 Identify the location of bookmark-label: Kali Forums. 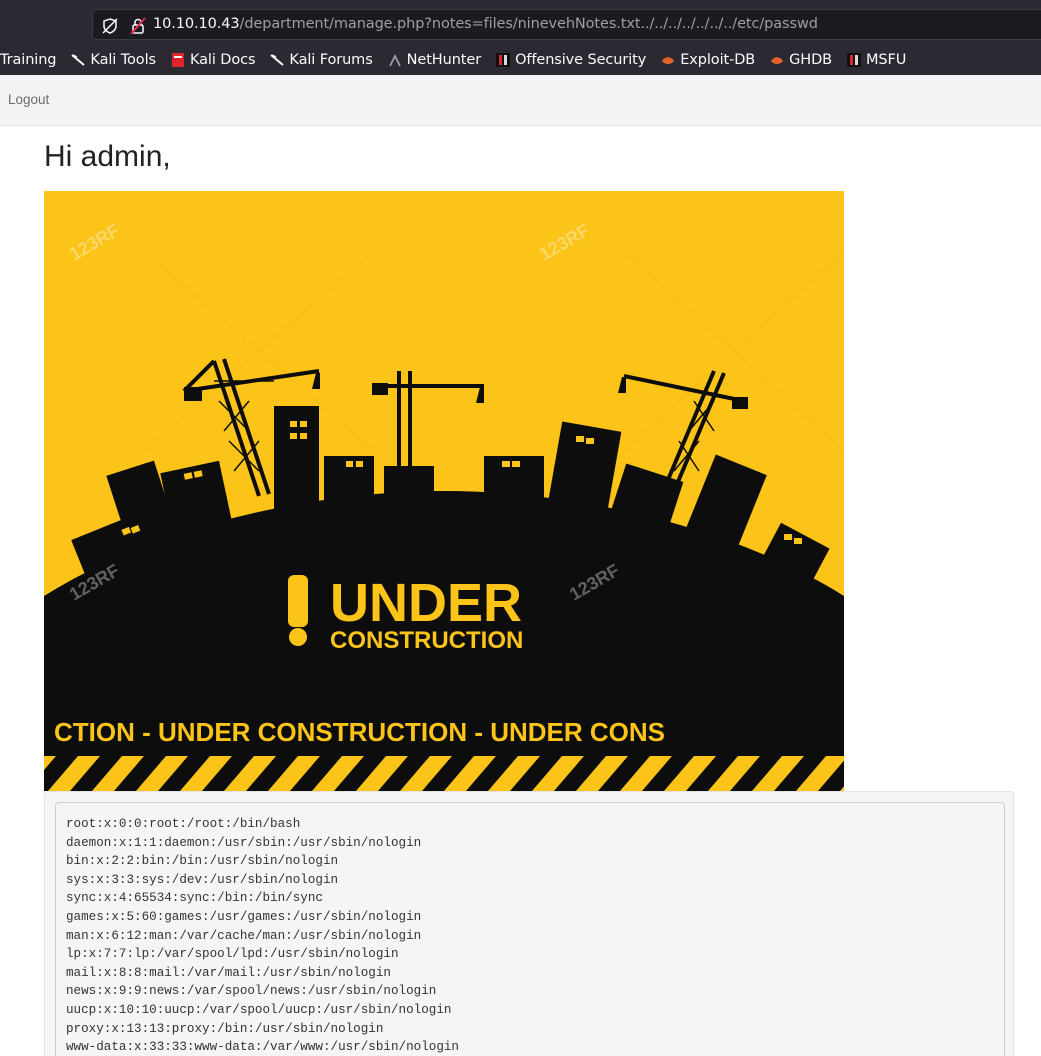
(331, 60).